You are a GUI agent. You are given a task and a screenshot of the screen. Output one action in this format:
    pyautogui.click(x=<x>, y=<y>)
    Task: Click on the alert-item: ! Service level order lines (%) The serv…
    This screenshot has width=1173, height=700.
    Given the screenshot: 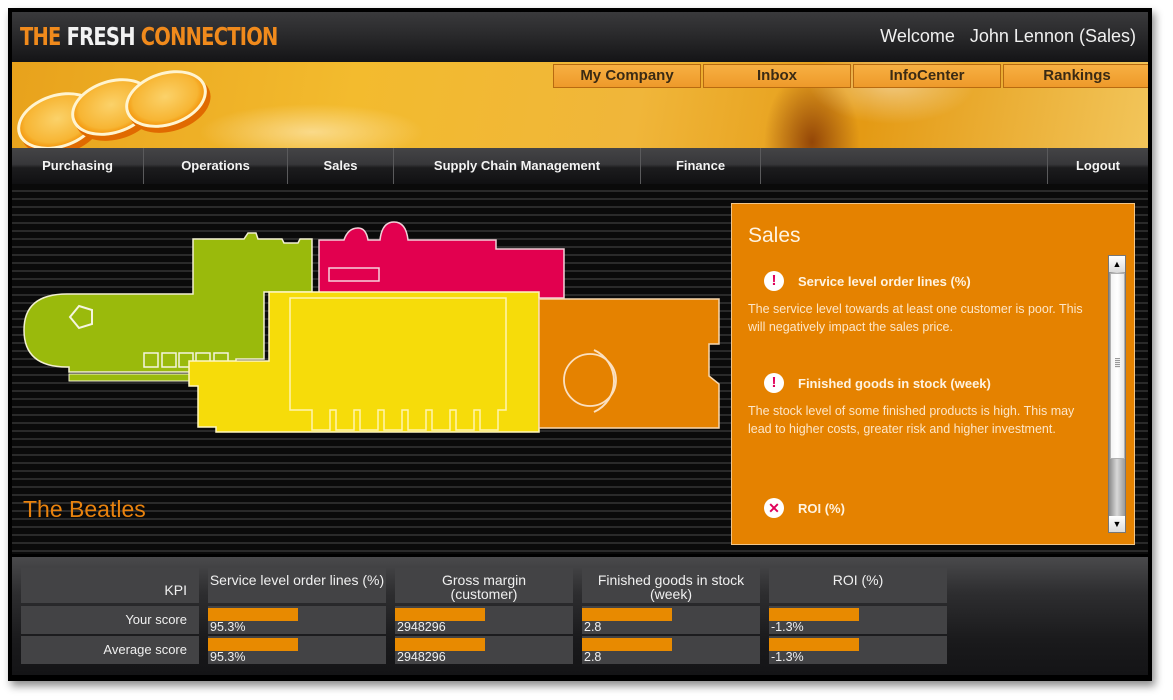 What is the action you would take?
    pyautogui.click(x=923, y=302)
    